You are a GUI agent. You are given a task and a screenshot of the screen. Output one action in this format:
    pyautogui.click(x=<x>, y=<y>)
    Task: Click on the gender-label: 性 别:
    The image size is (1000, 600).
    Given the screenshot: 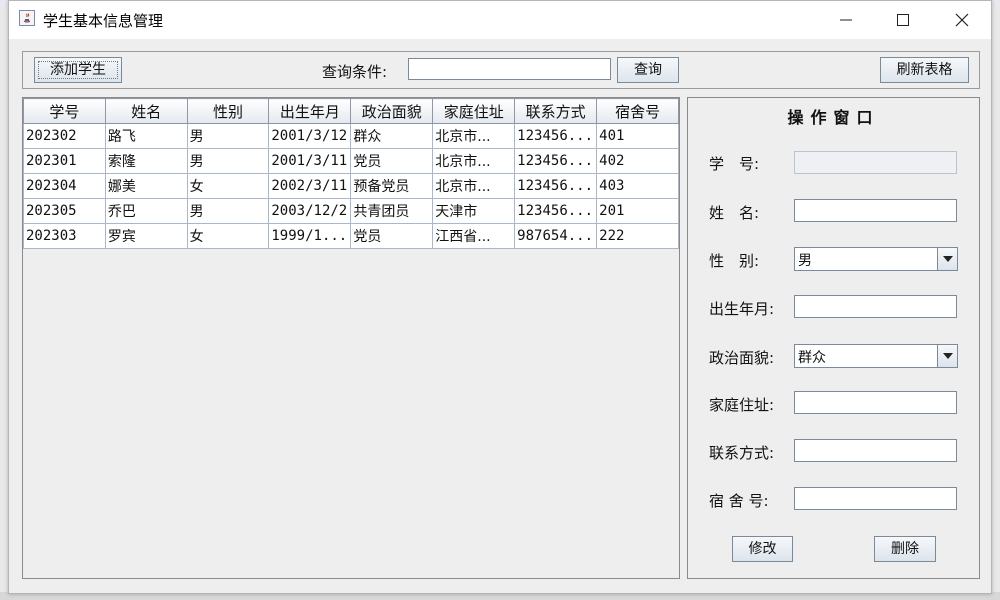 What is the action you would take?
    pyautogui.click(x=734, y=261)
    